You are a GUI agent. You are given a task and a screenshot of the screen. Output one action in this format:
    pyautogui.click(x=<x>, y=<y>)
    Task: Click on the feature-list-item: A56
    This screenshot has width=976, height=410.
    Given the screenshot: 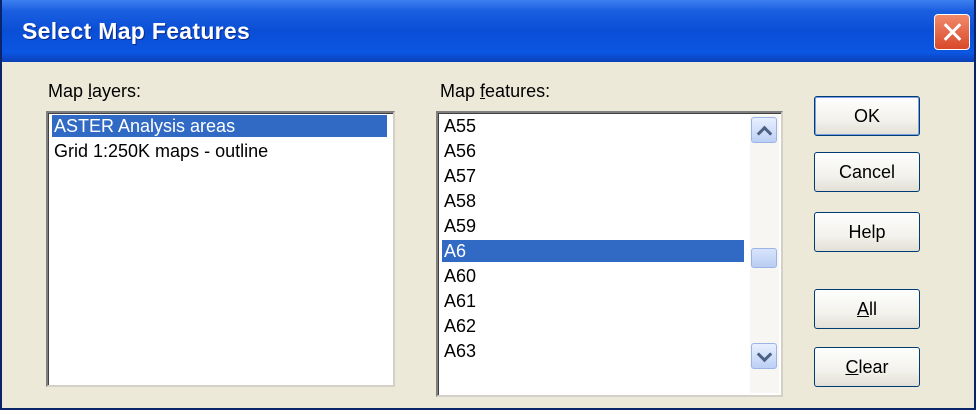 What is the action you would take?
    pyautogui.click(x=593, y=151)
    